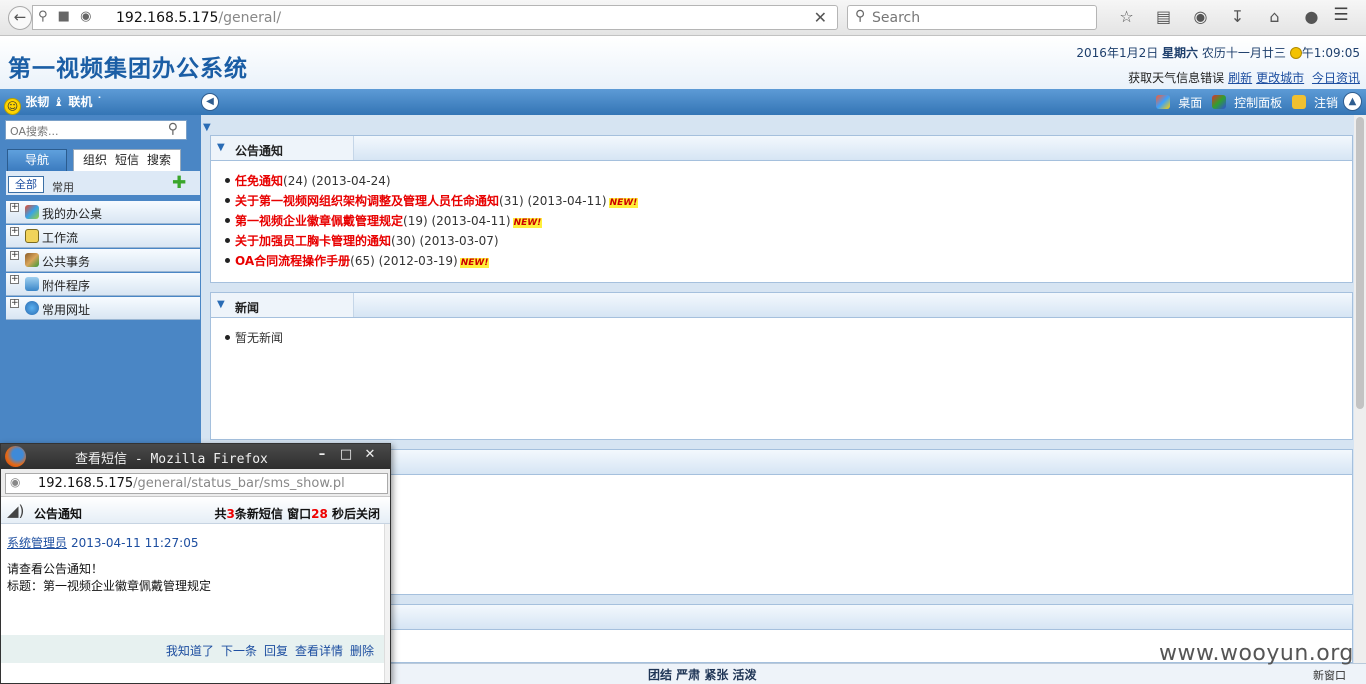  What do you see at coordinates (1240, 78) in the screenshot?
I see `refresh-link: 刷新` at bounding box center [1240, 78].